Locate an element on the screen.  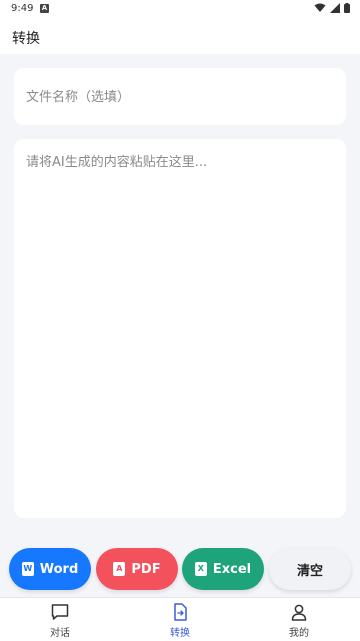
export-excel-button: X Excel is located at coordinates (223, 569).